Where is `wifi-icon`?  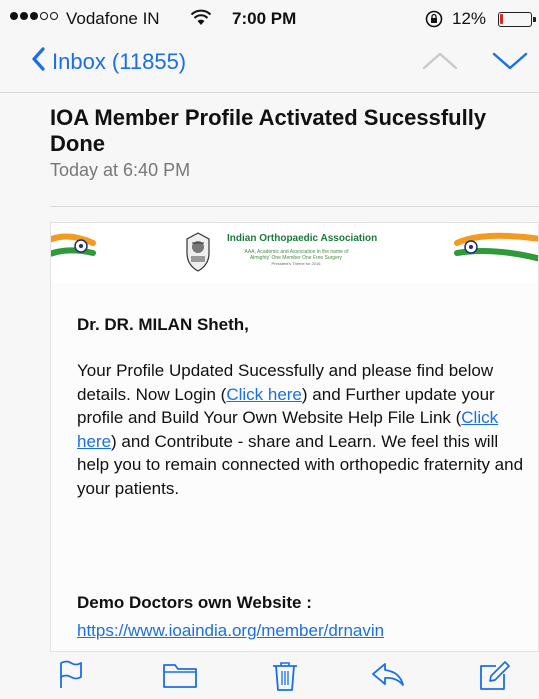 wifi-icon is located at coordinates (201, 20).